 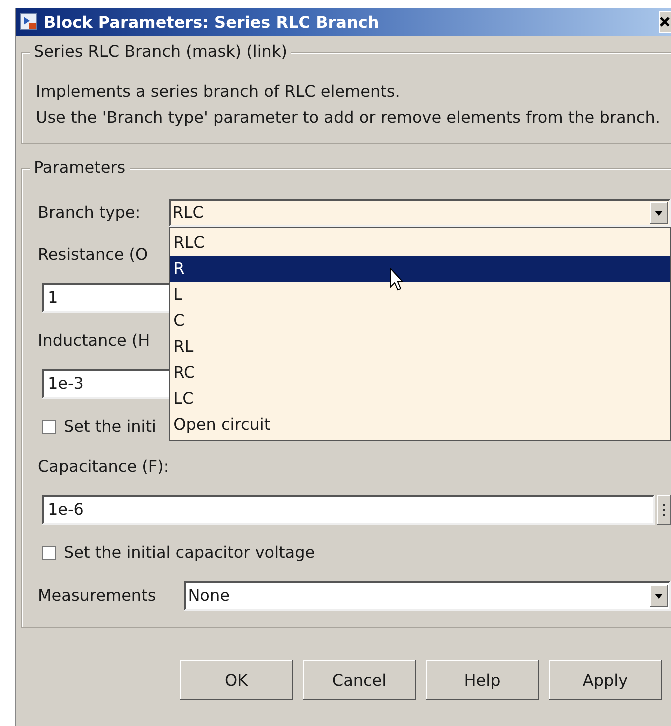 I want to click on description-text: Implements a series branch of RLC elements., so click(x=219, y=92).